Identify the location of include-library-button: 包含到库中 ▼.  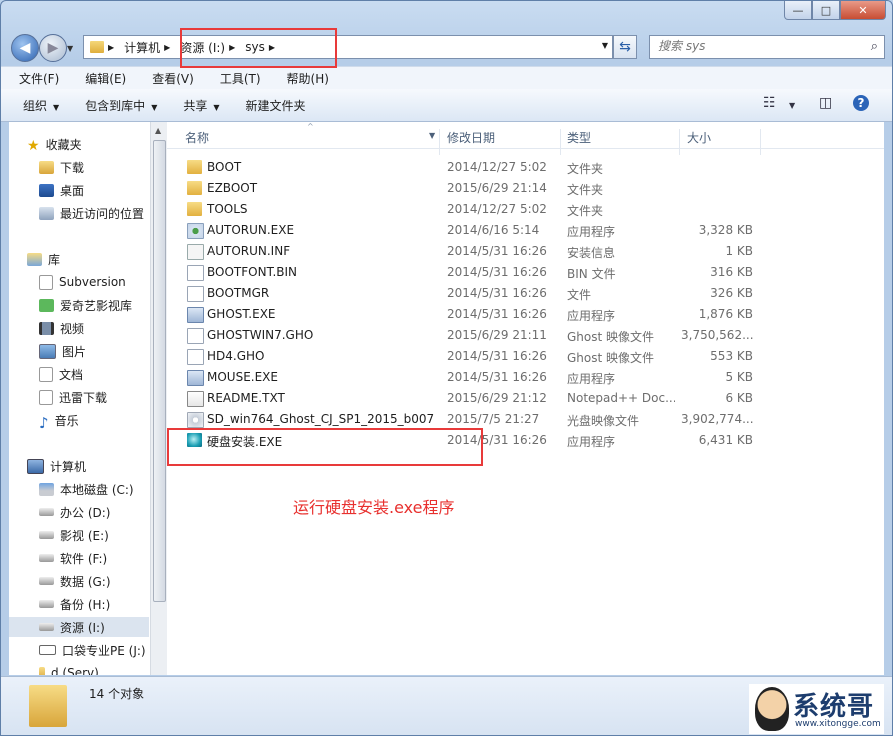
(121, 105).